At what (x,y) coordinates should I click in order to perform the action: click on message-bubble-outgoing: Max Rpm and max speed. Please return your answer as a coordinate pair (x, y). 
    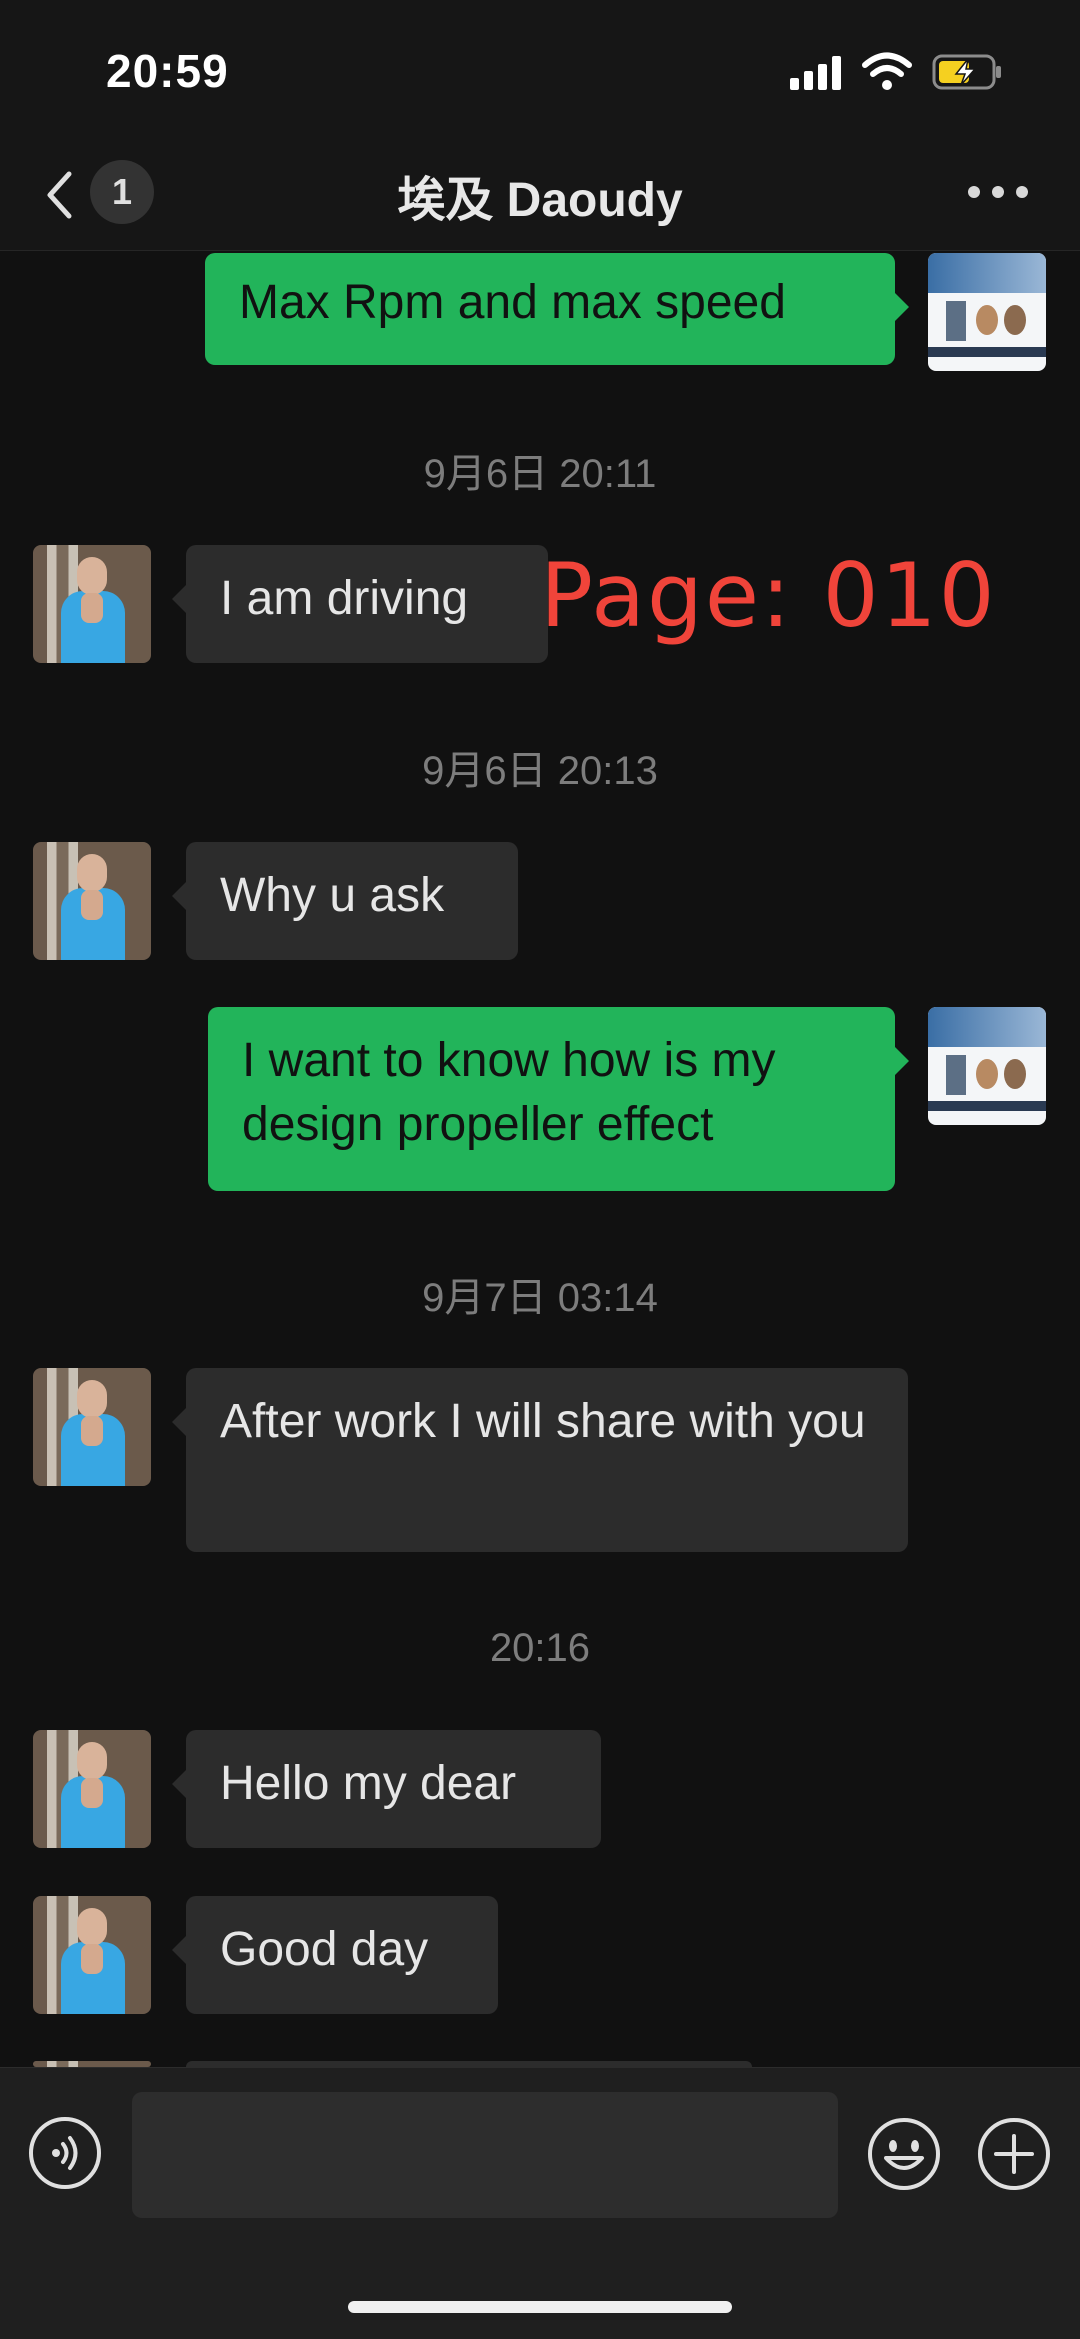
    Looking at the image, I should click on (557, 309).